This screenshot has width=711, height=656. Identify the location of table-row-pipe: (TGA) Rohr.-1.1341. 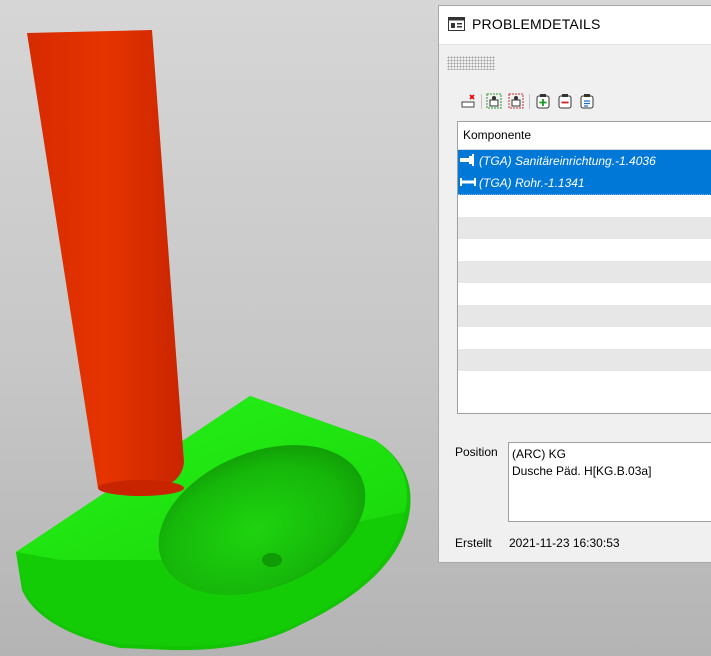
(584, 183).